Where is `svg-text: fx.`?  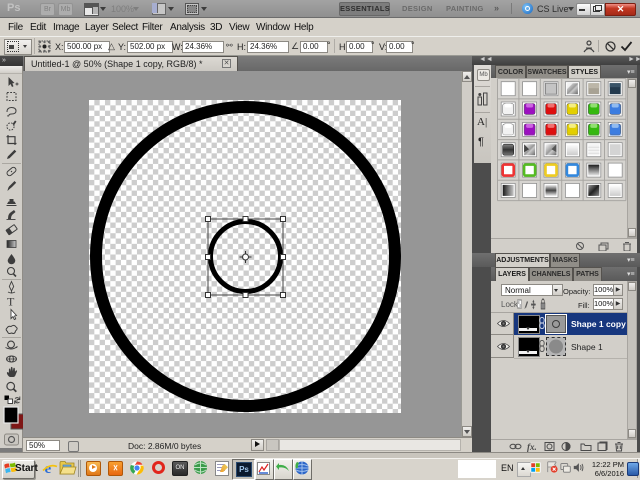 svg-text: fx. is located at coordinates (532, 447).